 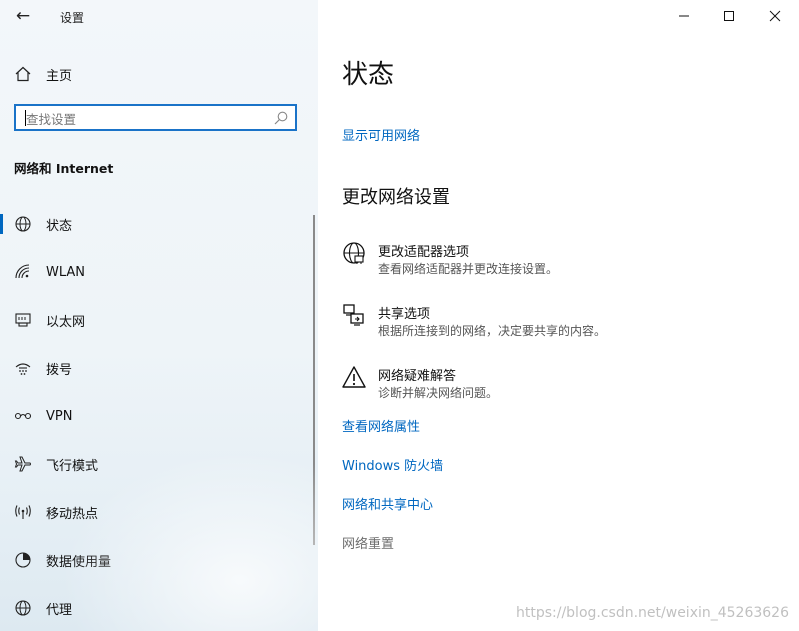 I want to click on search-input, so click(x=146, y=119).